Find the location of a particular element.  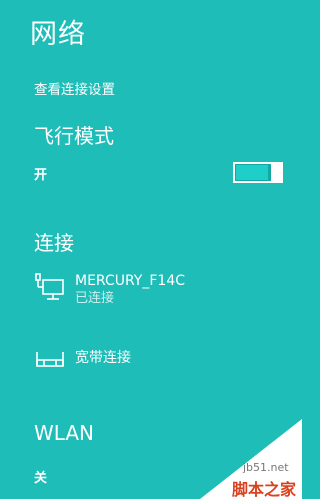

airplane-mode-heading: 飞行模式 is located at coordinates (74, 136).